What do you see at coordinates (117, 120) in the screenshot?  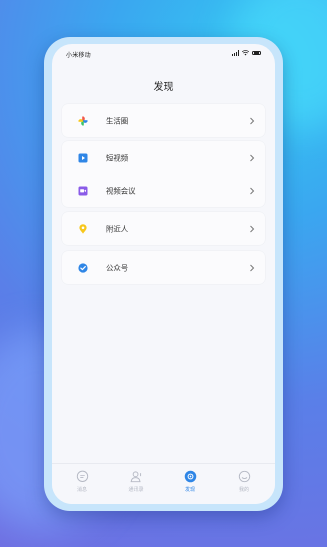 I see `menu-item-label: 生活圈` at bounding box center [117, 120].